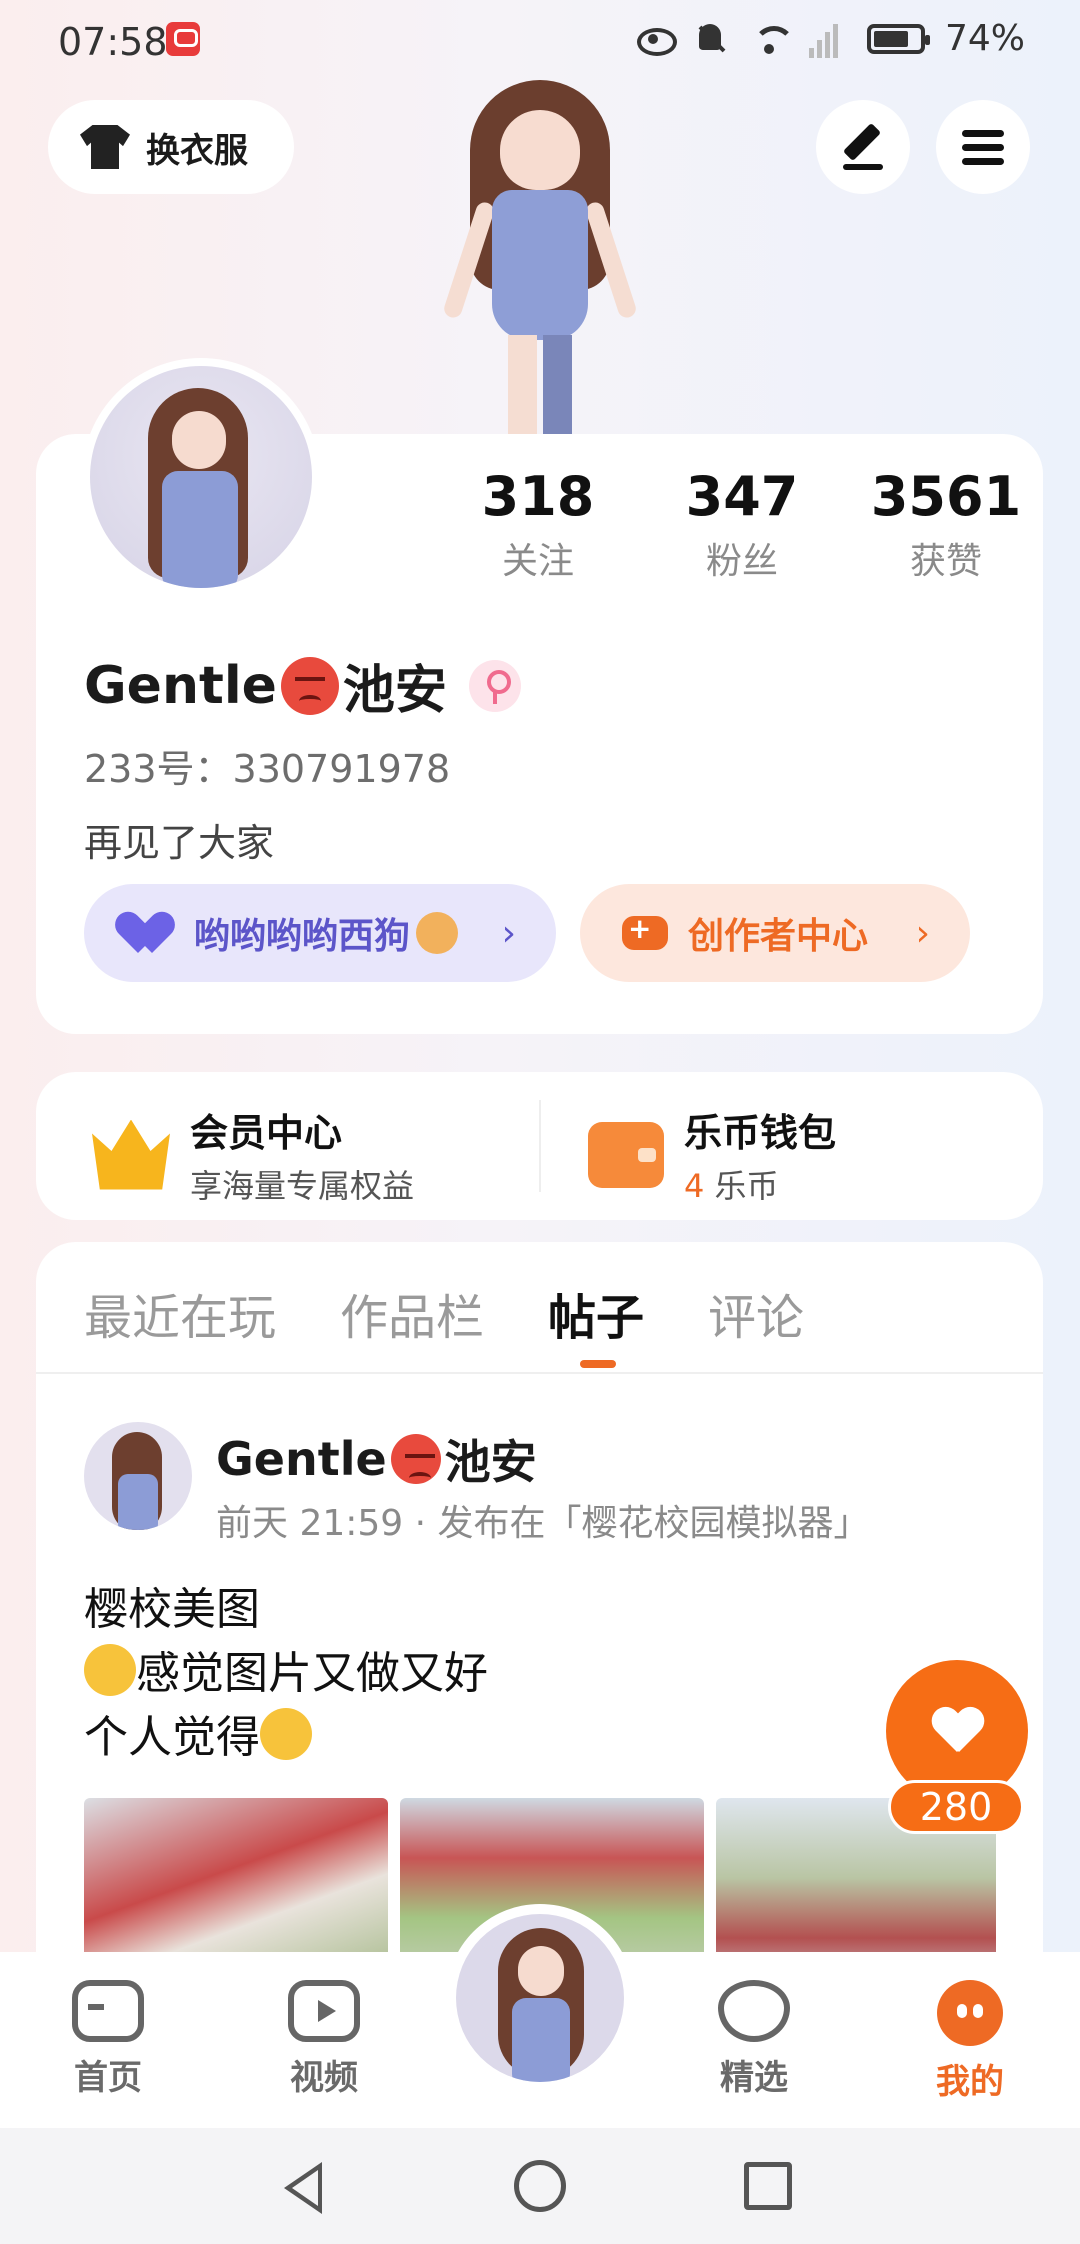 The height and width of the screenshot is (2244, 1080). What do you see at coordinates (110, 1670) in the screenshot?
I see `smile-emoji-icon` at bounding box center [110, 1670].